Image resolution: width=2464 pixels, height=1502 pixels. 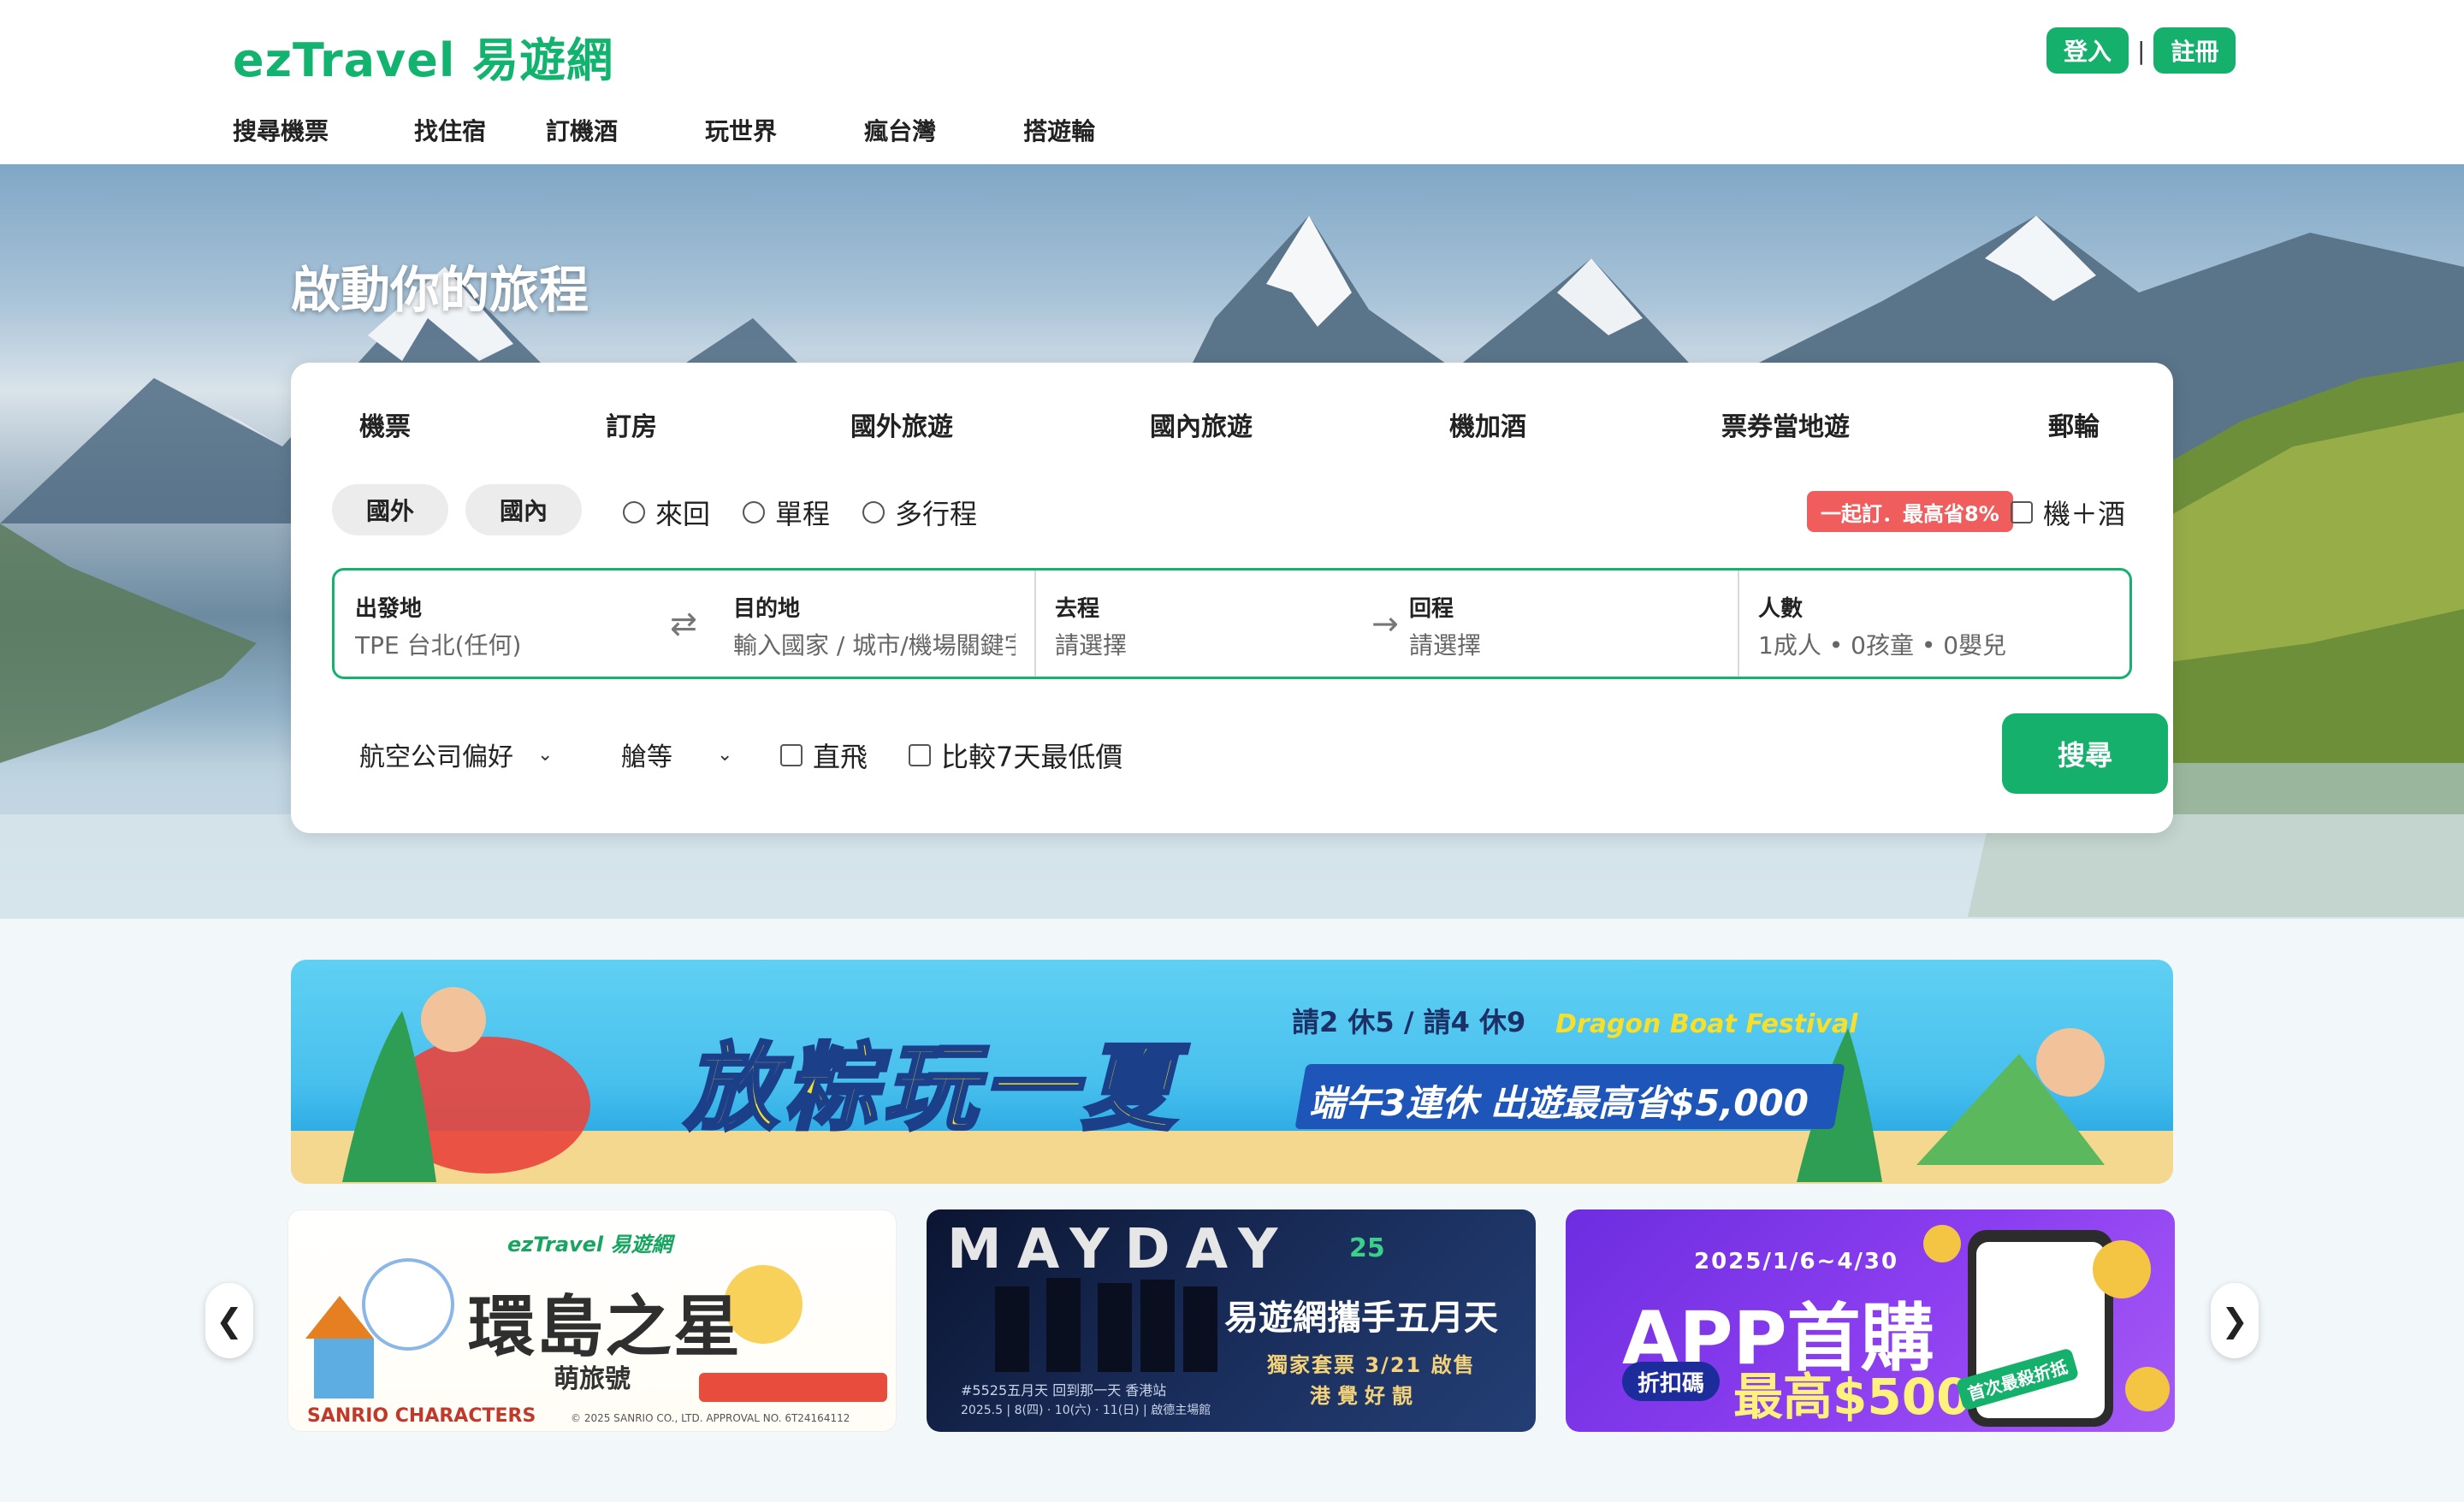 What do you see at coordinates (1120, 1249) in the screenshot?
I see `card2-mayday: MAYDAY` at bounding box center [1120, 1249].